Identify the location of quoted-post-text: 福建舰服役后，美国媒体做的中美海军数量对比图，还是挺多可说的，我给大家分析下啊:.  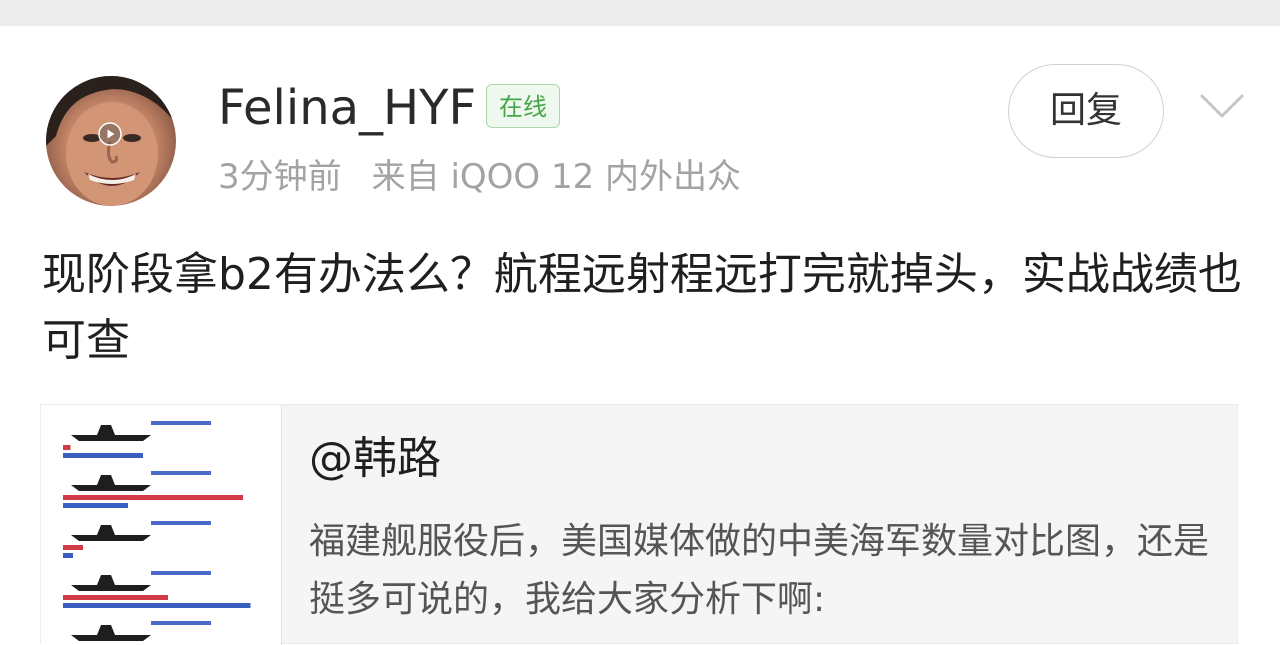
(759, 570).